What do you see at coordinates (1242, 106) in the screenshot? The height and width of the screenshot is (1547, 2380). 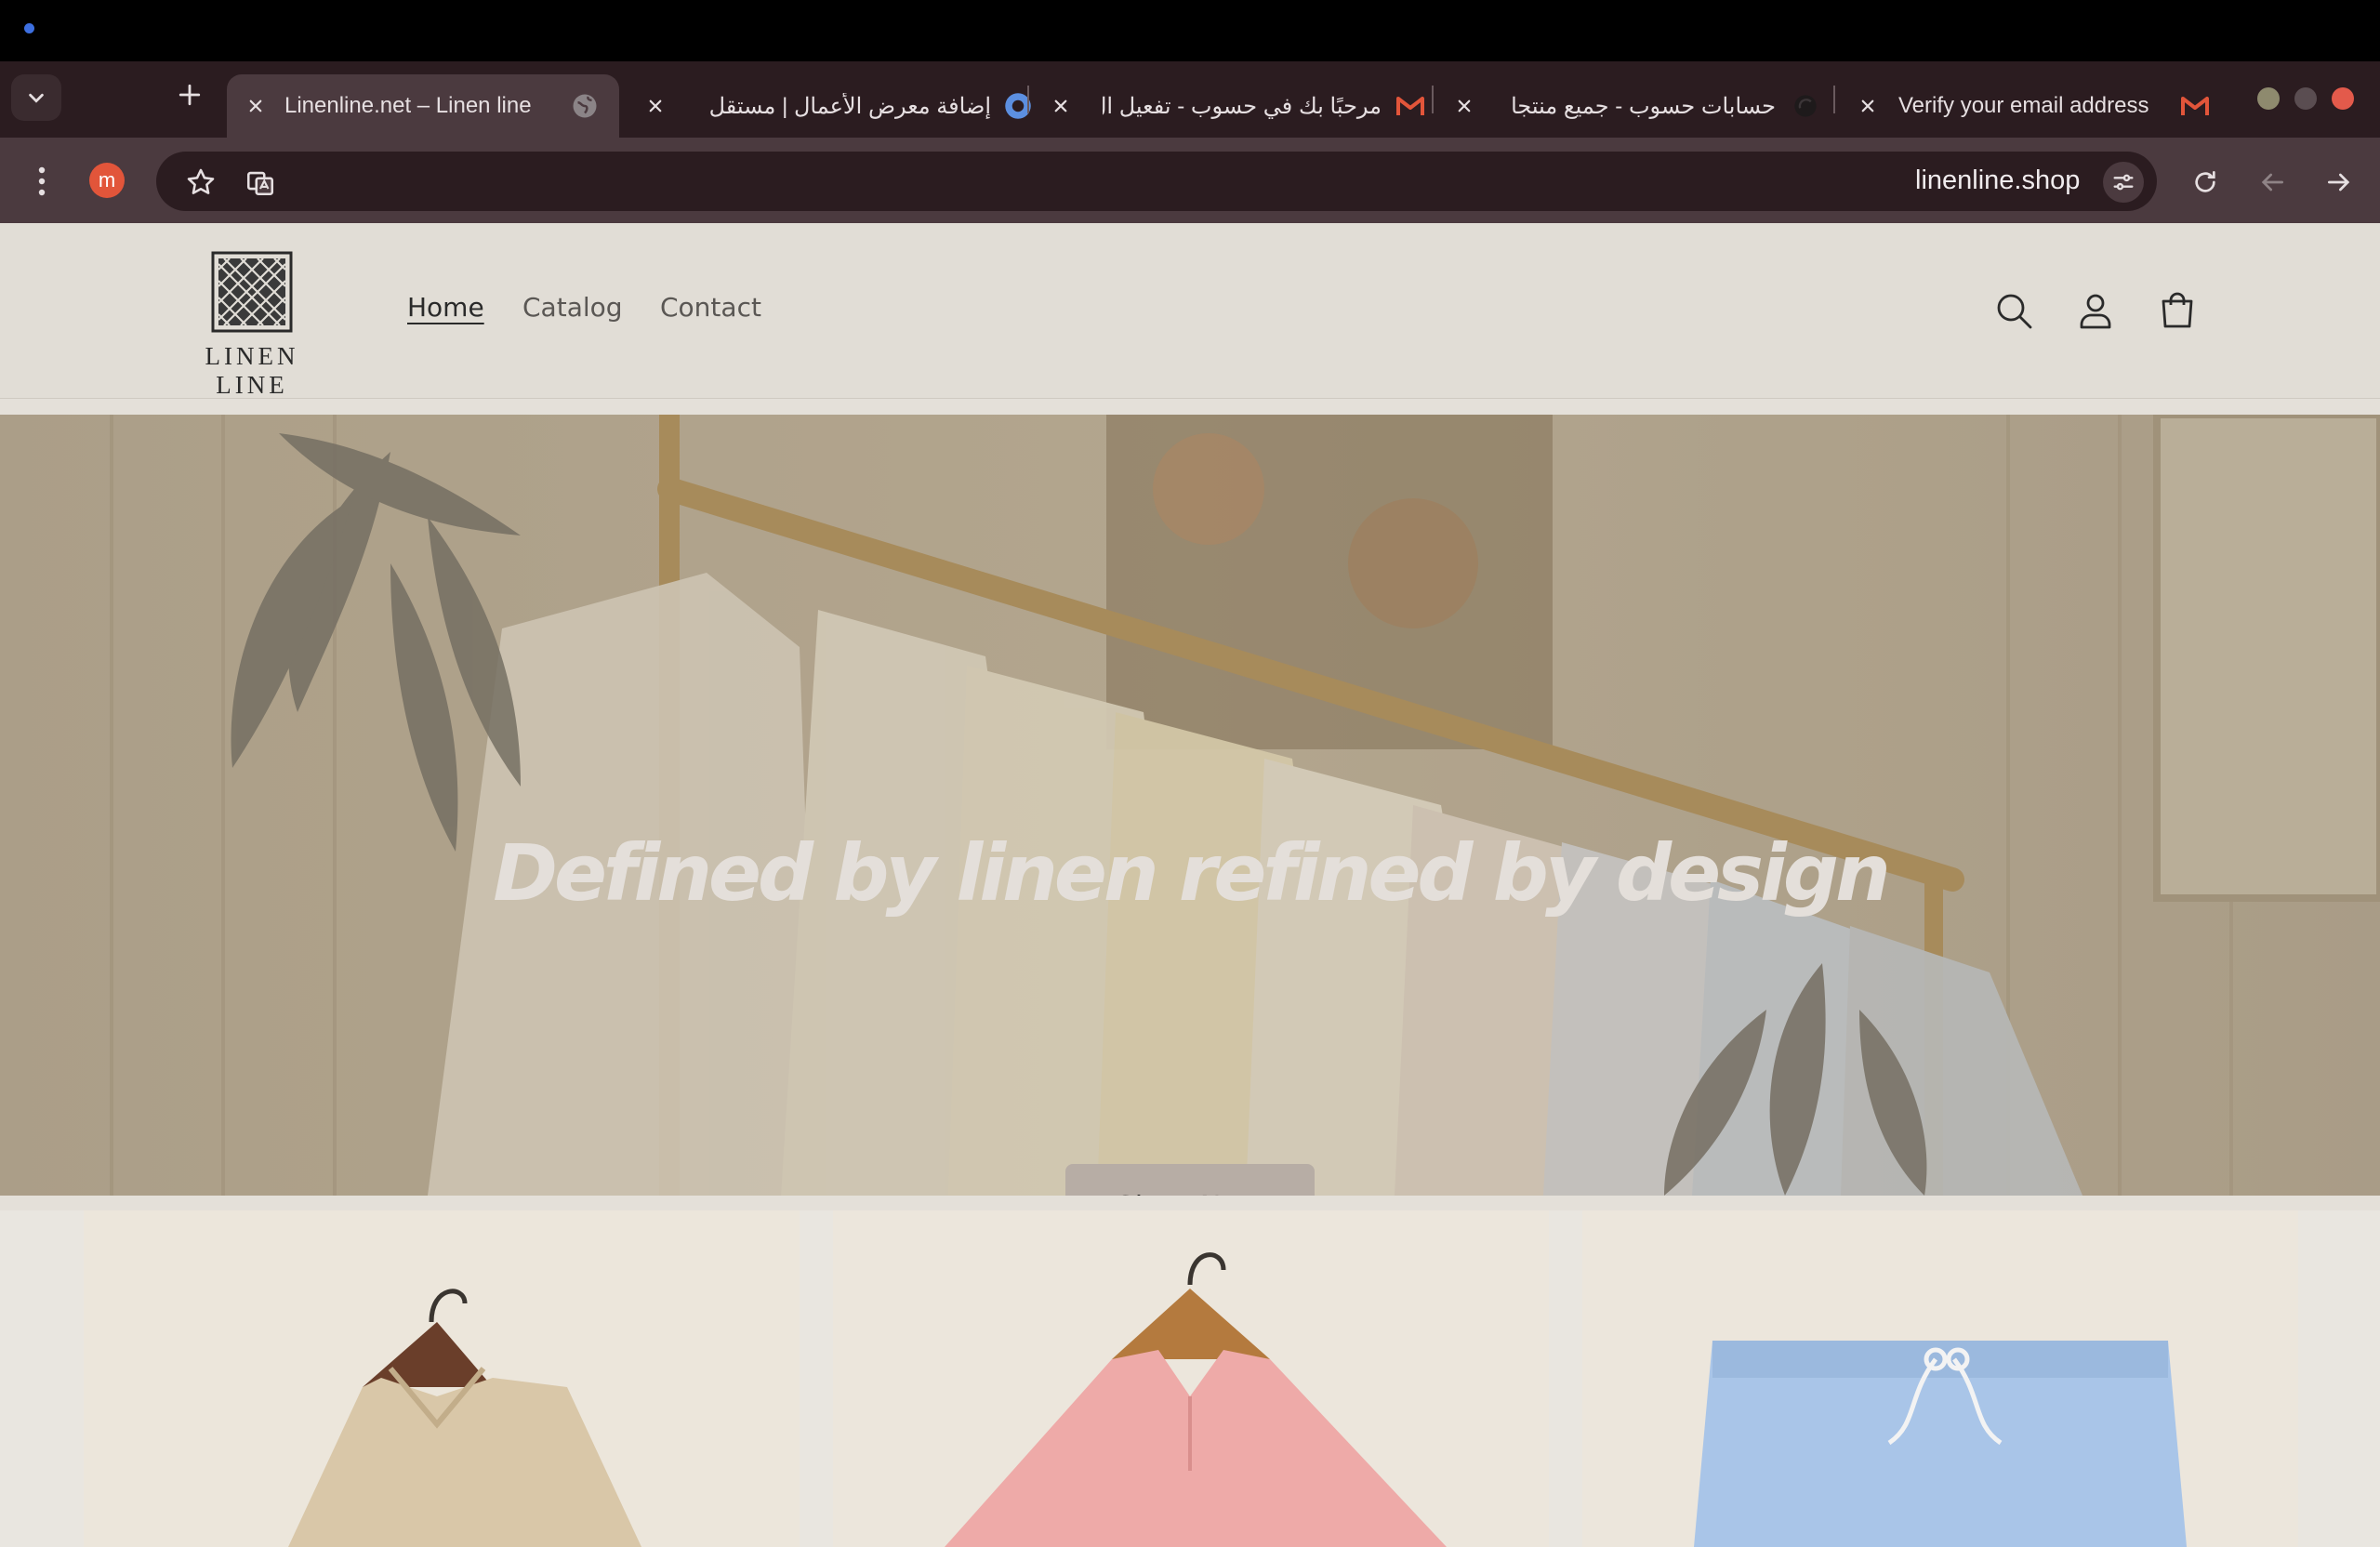 I see `tab-title: مرحبًا بك في حسوب - تفعيل ال` at bounding box center [1242, 106].